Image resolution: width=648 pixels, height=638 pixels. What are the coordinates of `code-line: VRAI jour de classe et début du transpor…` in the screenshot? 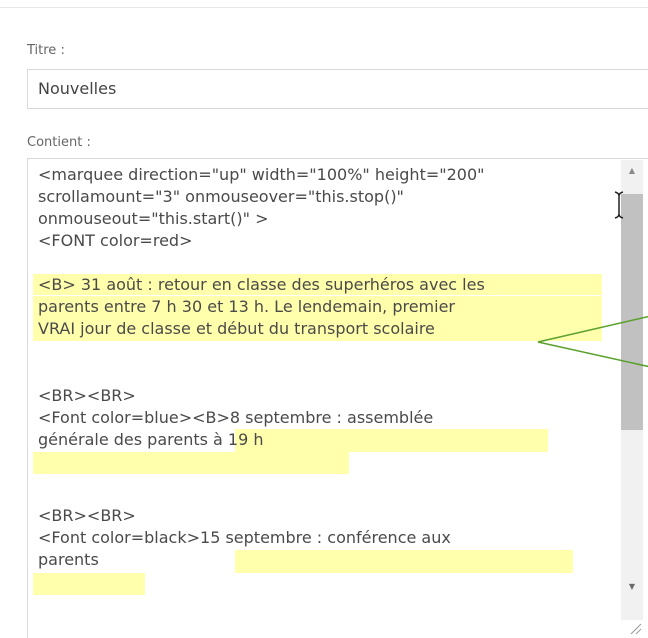 It's located at (236, 328).